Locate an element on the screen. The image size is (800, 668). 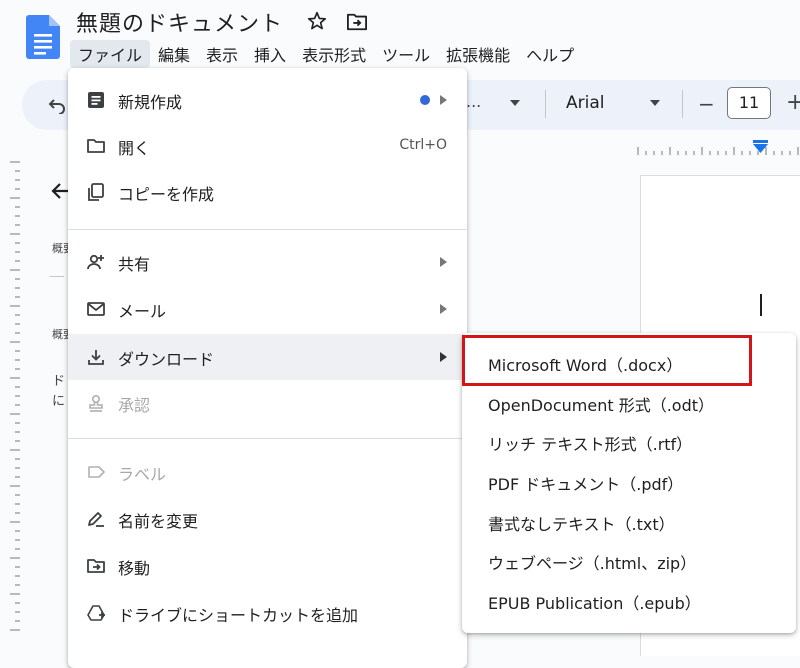
label-icon is located at coordinates (96, 472).